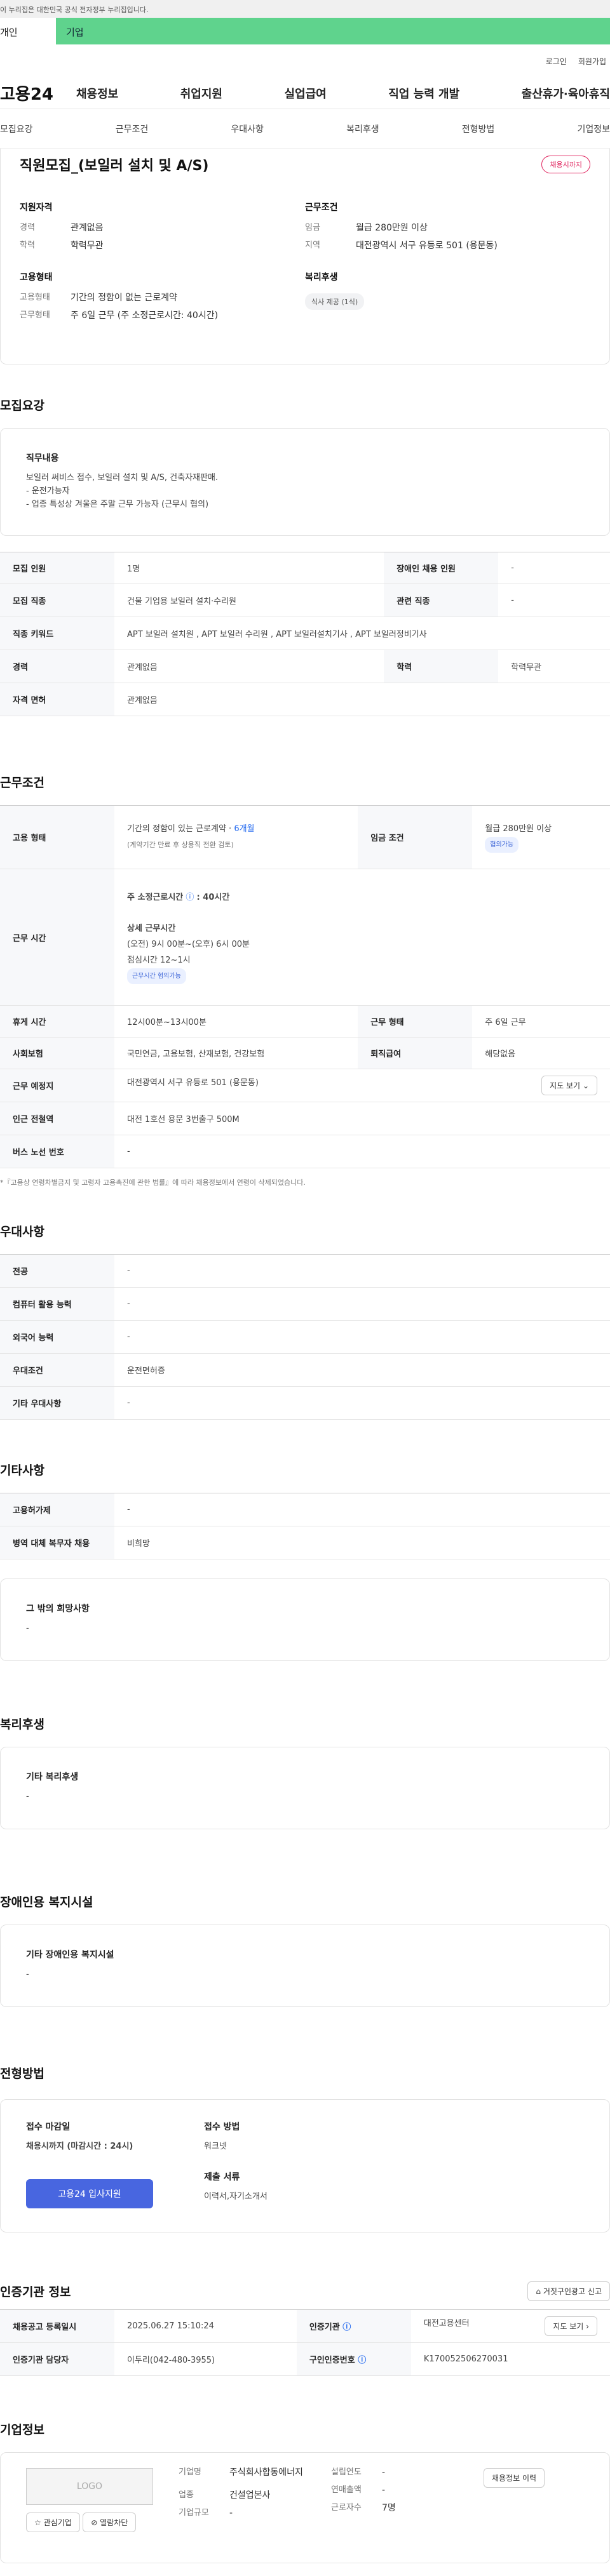  What do you see at coordinates (22, 406) in the screenshot?
I see `section-title-recruit: 모집요강` at bounding box center [22, 406].